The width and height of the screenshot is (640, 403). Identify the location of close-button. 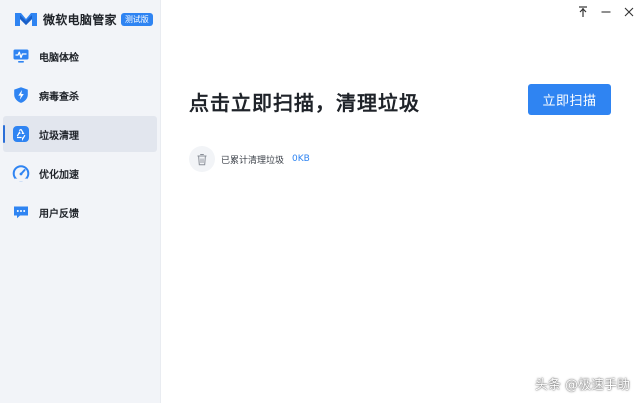
(628, 12).